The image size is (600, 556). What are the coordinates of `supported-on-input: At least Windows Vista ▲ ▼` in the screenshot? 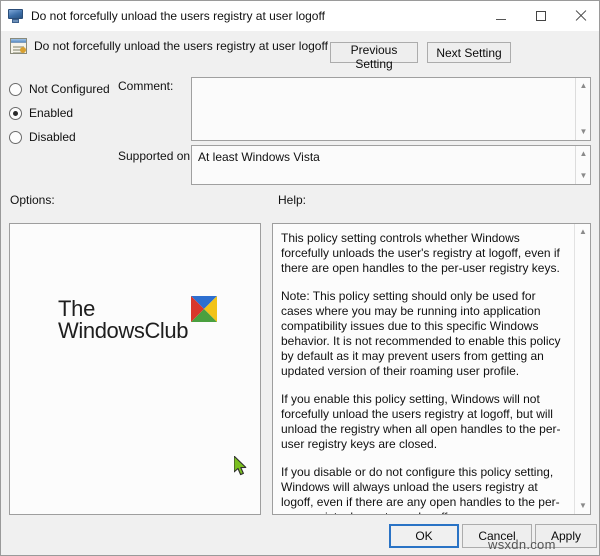 It's located at (391, 165).